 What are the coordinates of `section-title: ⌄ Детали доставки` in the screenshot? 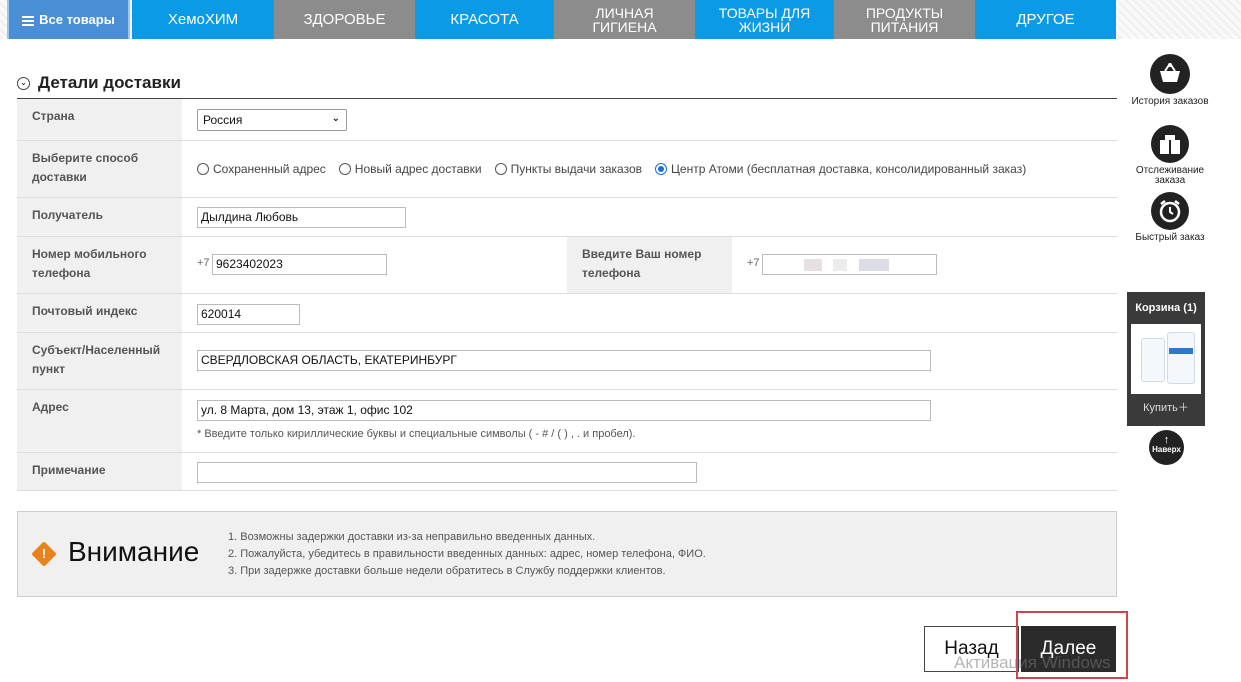 It's located at (99, 83).